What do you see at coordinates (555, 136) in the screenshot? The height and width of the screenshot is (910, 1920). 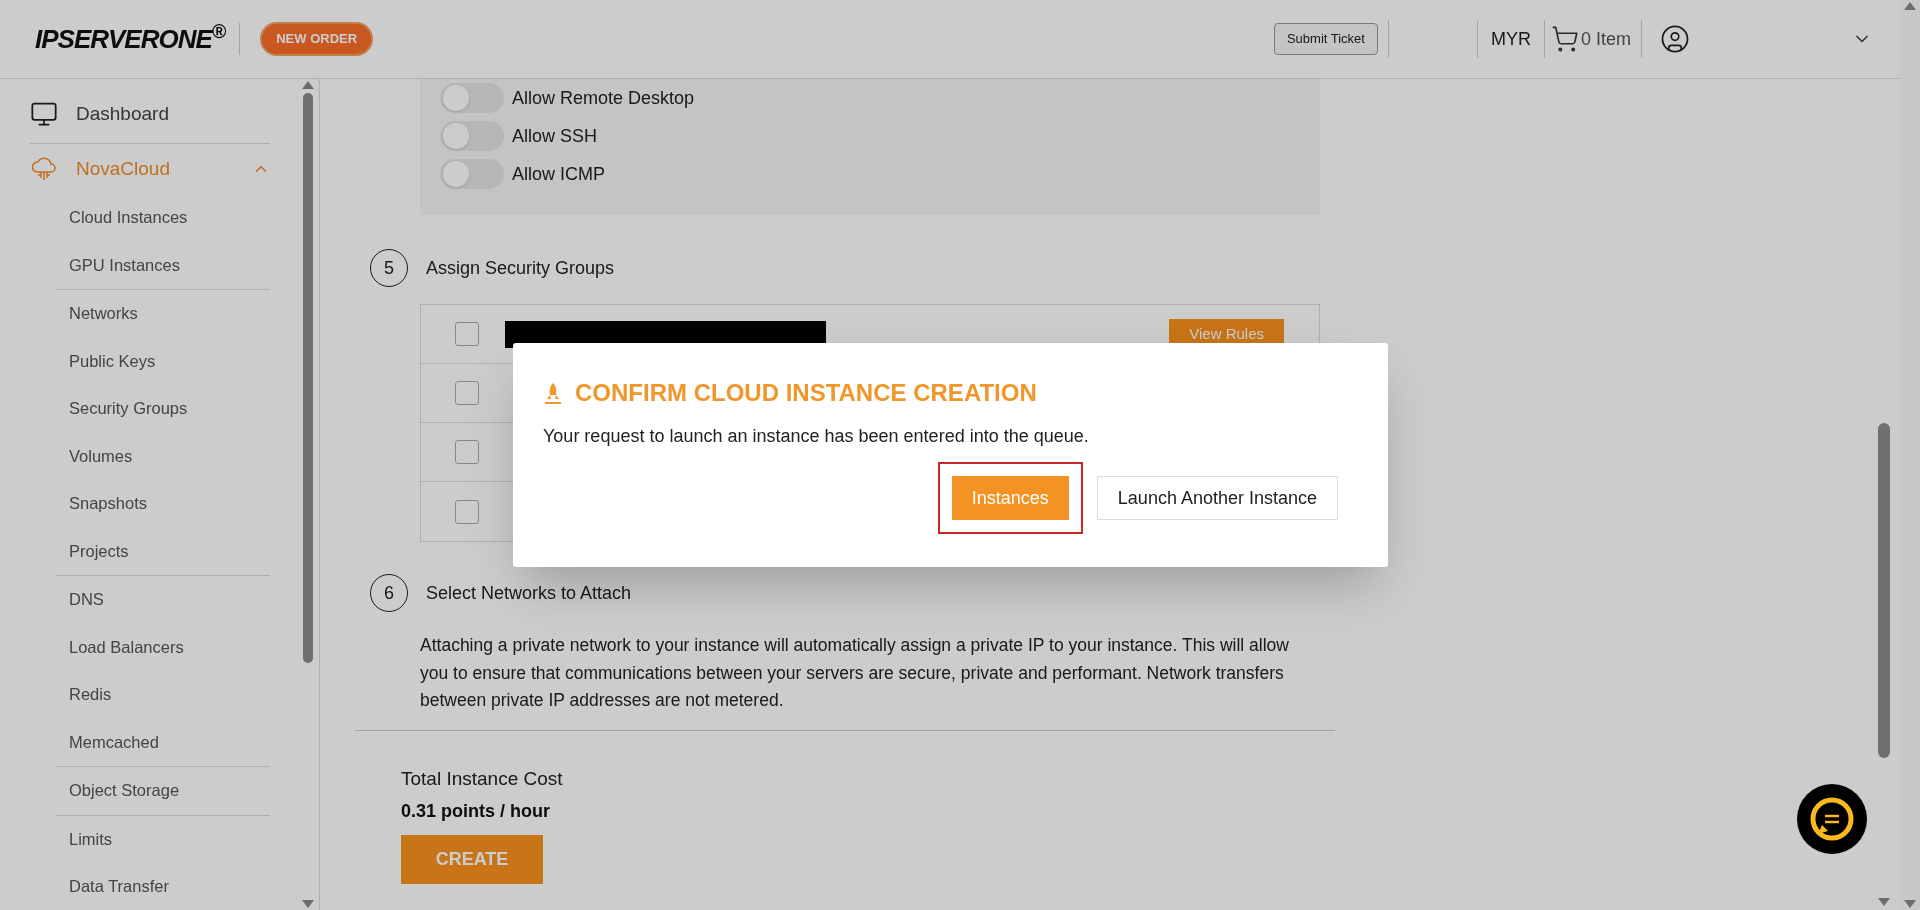 I see `toggle-label: Allow SSH` at bounding box center [555, 136].